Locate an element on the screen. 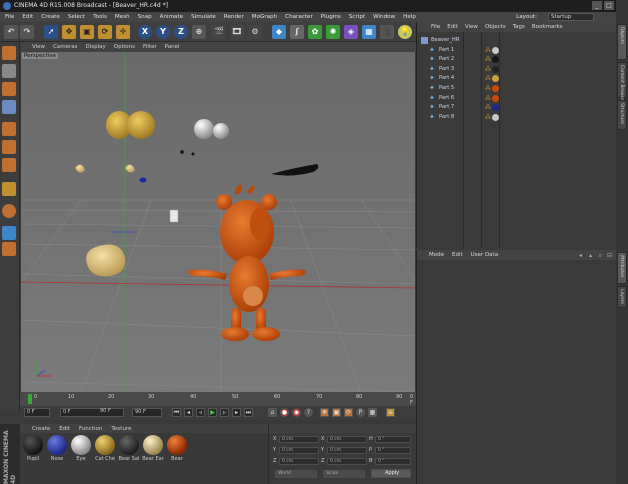  layout-select: Startup is located at coordinates (571, 17).